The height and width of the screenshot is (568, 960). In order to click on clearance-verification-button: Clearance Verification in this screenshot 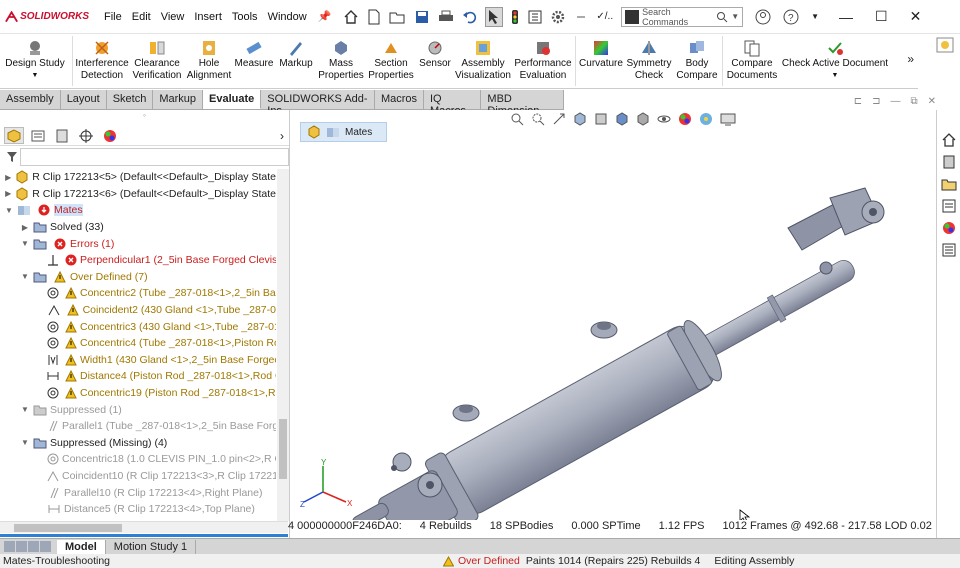, I will do `click(157, 58)`.